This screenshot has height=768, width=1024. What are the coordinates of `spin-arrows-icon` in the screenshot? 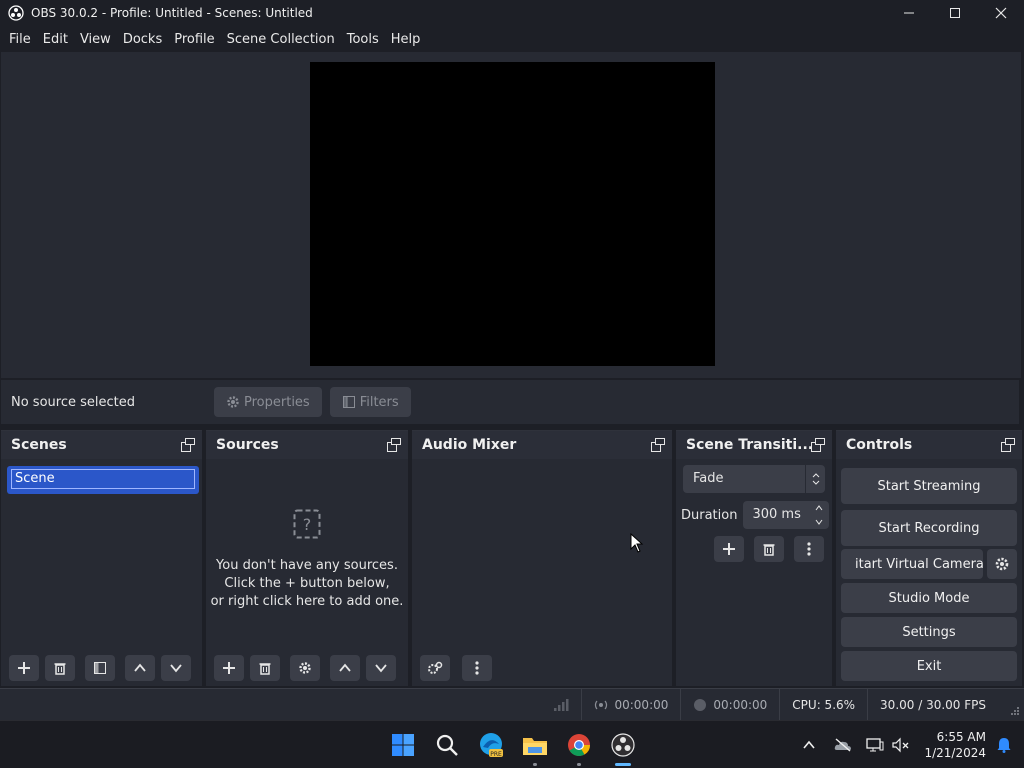 It's located at (819, 515).